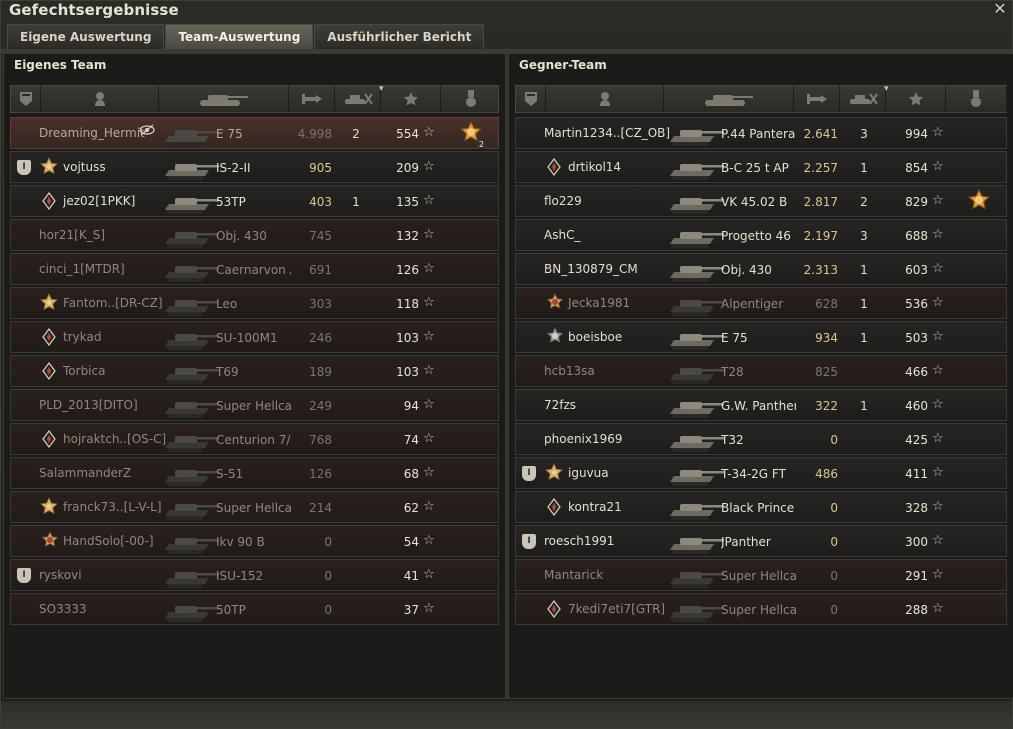  What do you see at coordinates (761, 575) in the screenshot?
I see `player-row: Mantarick Super Hellcat 0 291 ☆` at bounding box center [761, 575].